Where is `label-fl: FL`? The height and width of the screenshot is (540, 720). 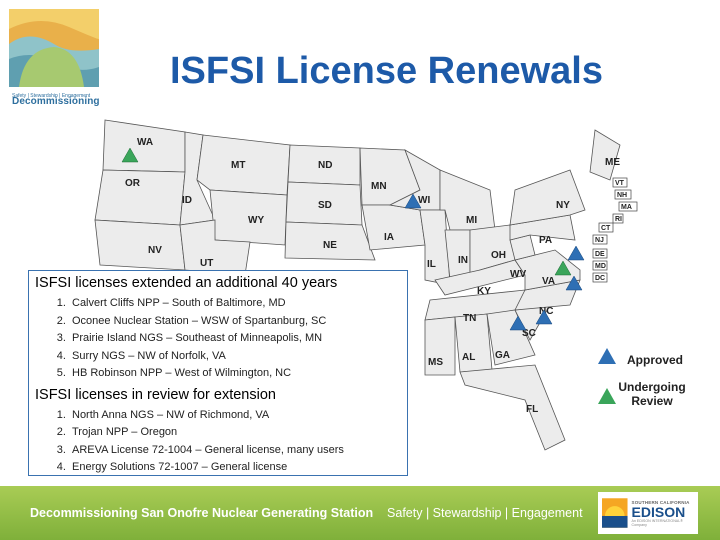 label-fl: FL is located at coordinates (532, 409).